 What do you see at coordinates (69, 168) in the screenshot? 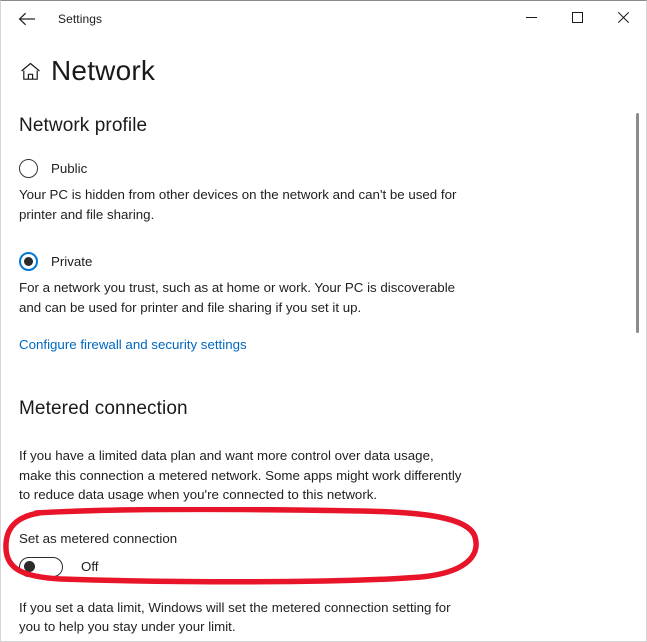
I see `radio-public-label: Public` at bounding box center [69, 168].